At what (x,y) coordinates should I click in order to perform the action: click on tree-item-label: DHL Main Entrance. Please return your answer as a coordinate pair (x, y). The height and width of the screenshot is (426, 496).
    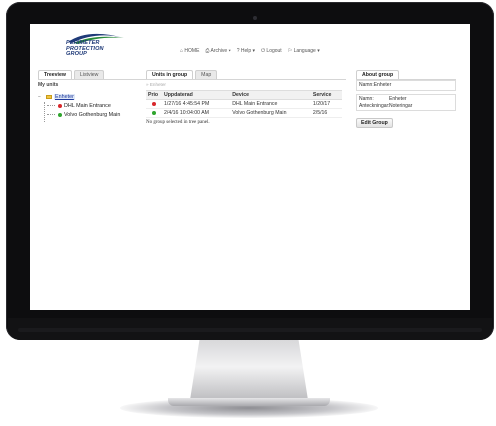
    Looking at the image, I should click on (87, 106).